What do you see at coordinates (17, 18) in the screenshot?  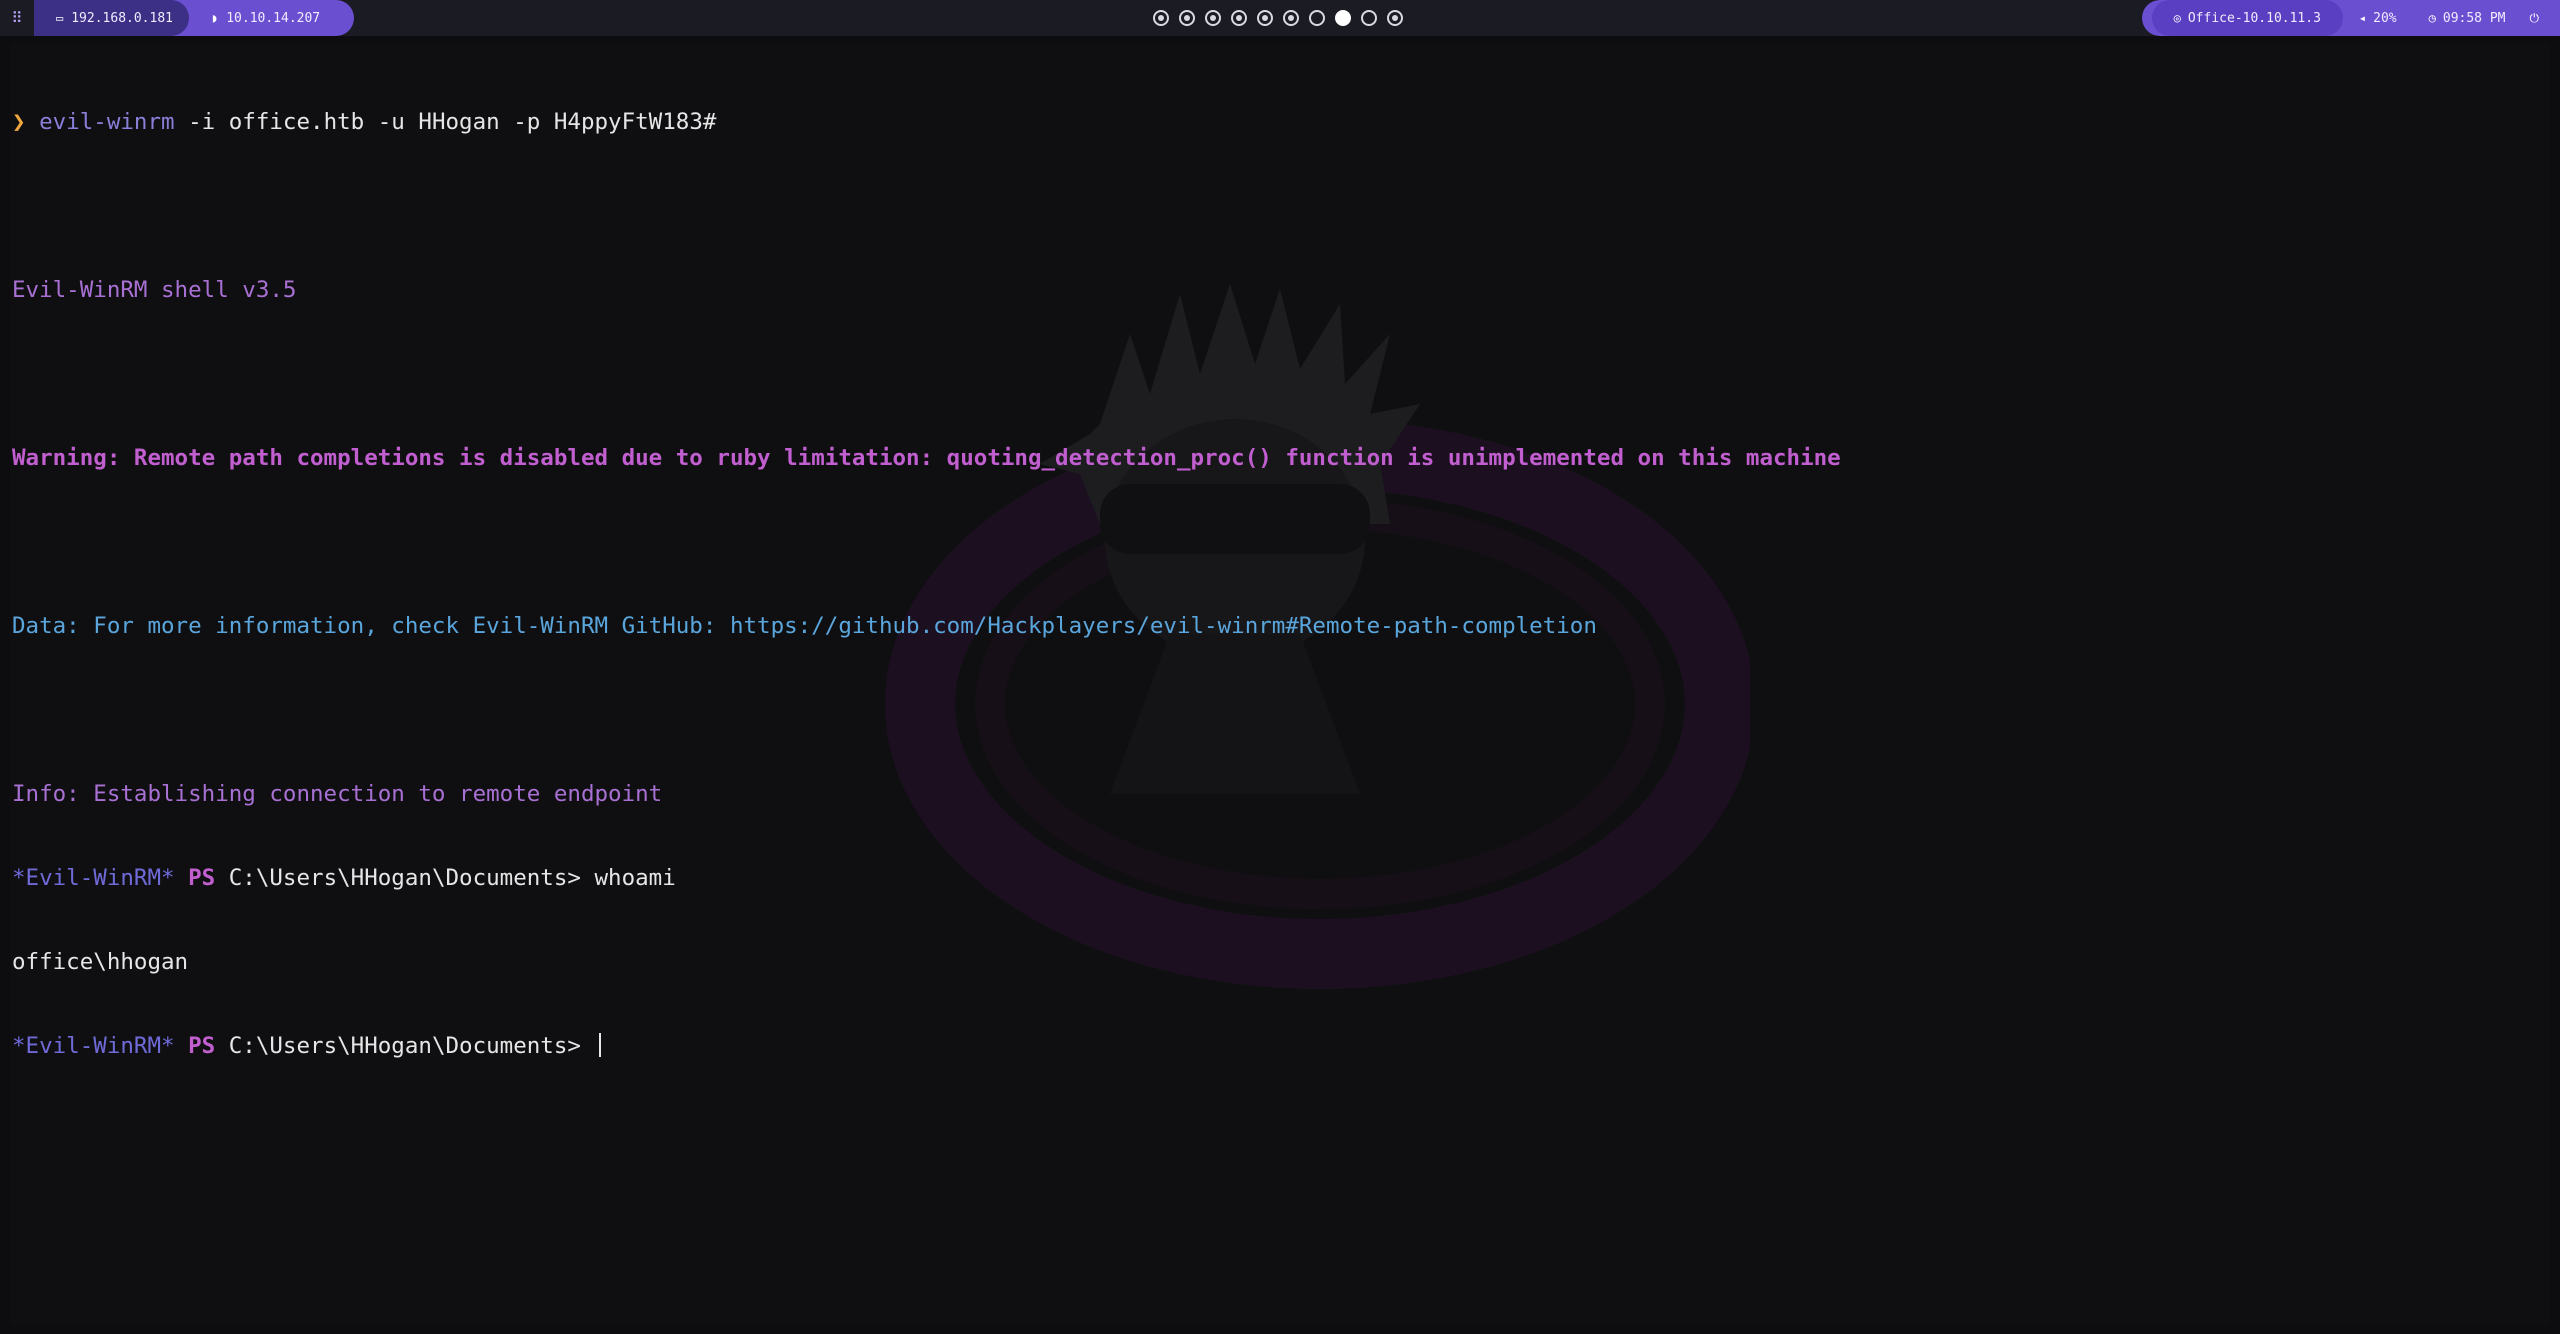 I see `app-menu-icon: ⠿` at bounding box center [17, 18].